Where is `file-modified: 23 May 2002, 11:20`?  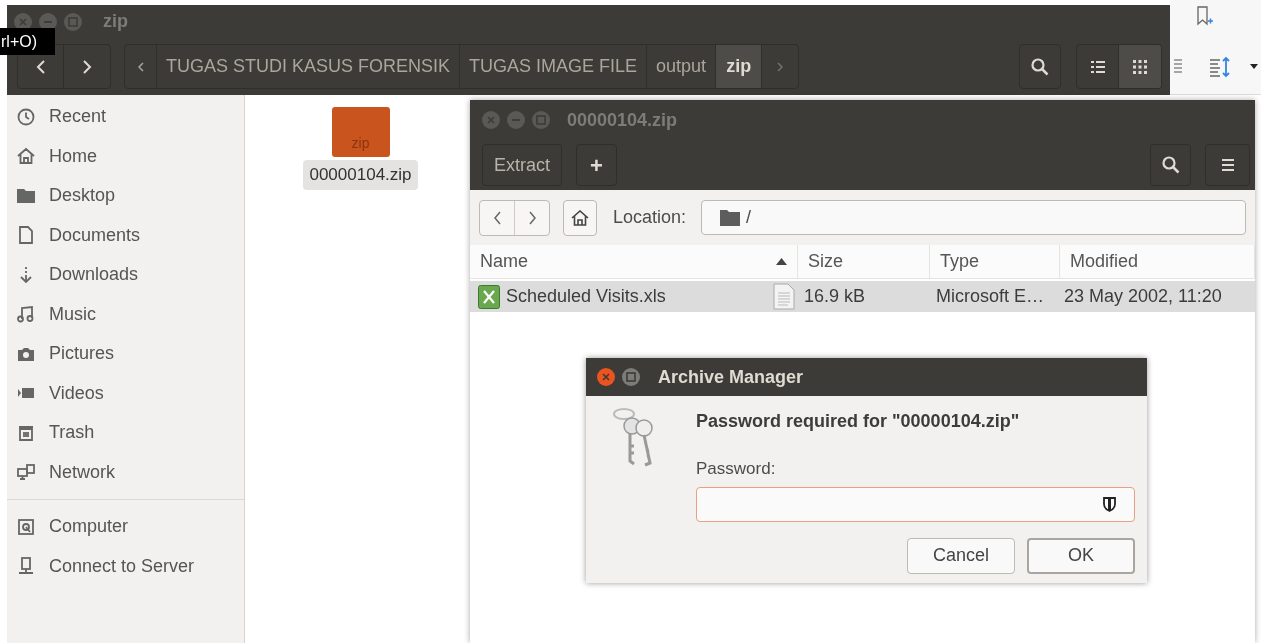 file-modified: 23 May 2002, 11:20 is located at coordinates (1143, 296).